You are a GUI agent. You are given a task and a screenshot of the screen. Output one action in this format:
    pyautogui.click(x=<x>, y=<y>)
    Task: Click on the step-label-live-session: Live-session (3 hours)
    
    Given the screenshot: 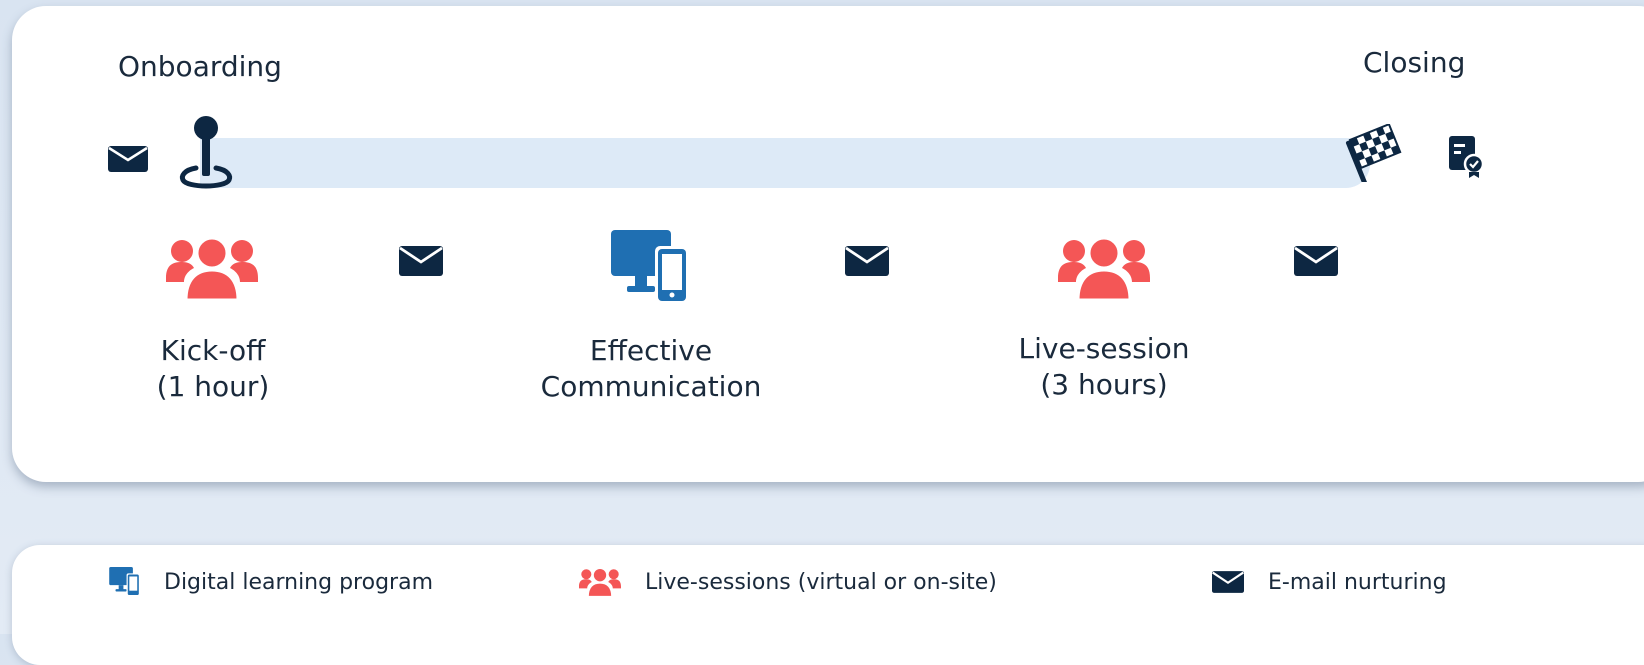 What is the action you would take?
    pyautogui.click(x=1104, y=367)
    